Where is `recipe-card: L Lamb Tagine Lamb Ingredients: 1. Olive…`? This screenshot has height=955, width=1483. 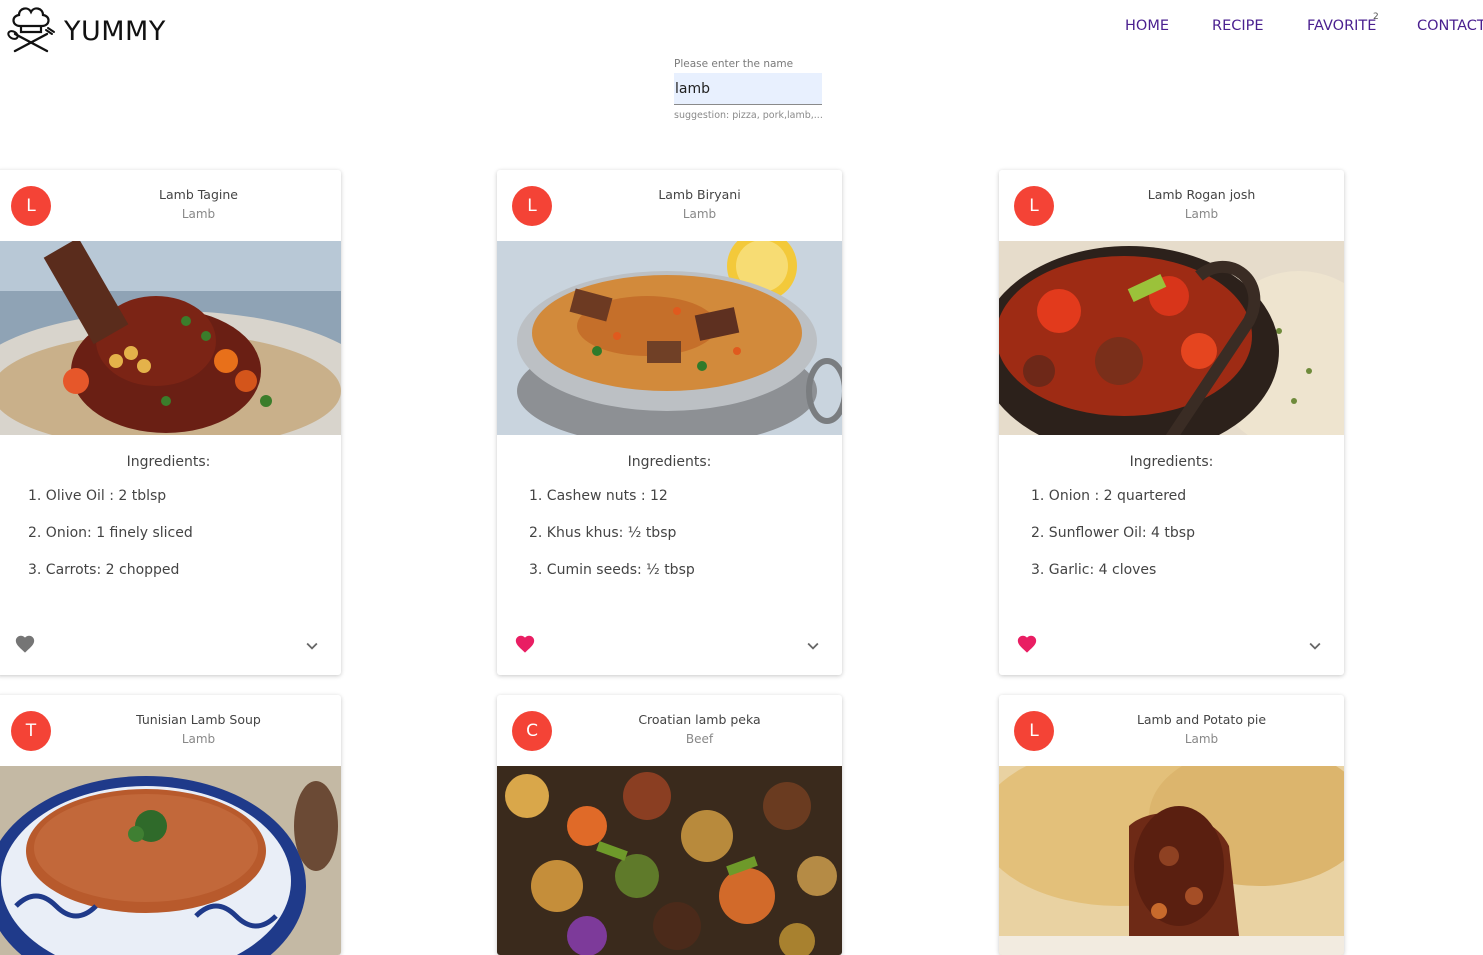
recipe-card: L Lamb Tagine Lamb Ingredients: 1. Olive… is located at coordinates (170, 422).